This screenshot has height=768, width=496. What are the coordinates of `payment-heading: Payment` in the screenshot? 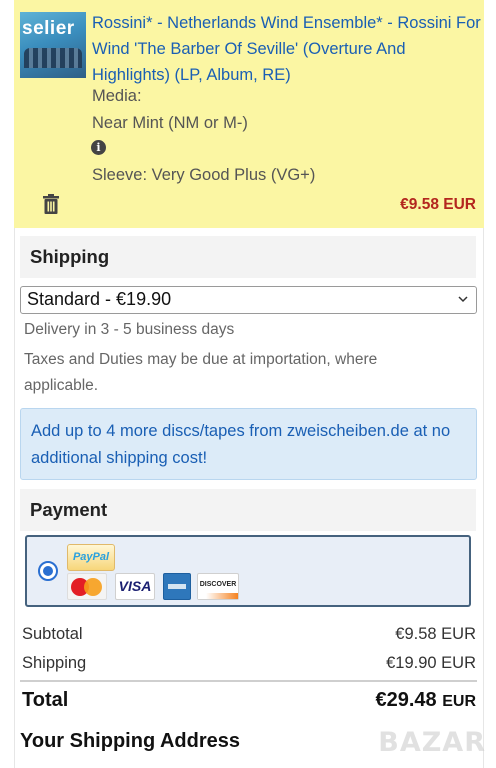 It's located at (248, 510).